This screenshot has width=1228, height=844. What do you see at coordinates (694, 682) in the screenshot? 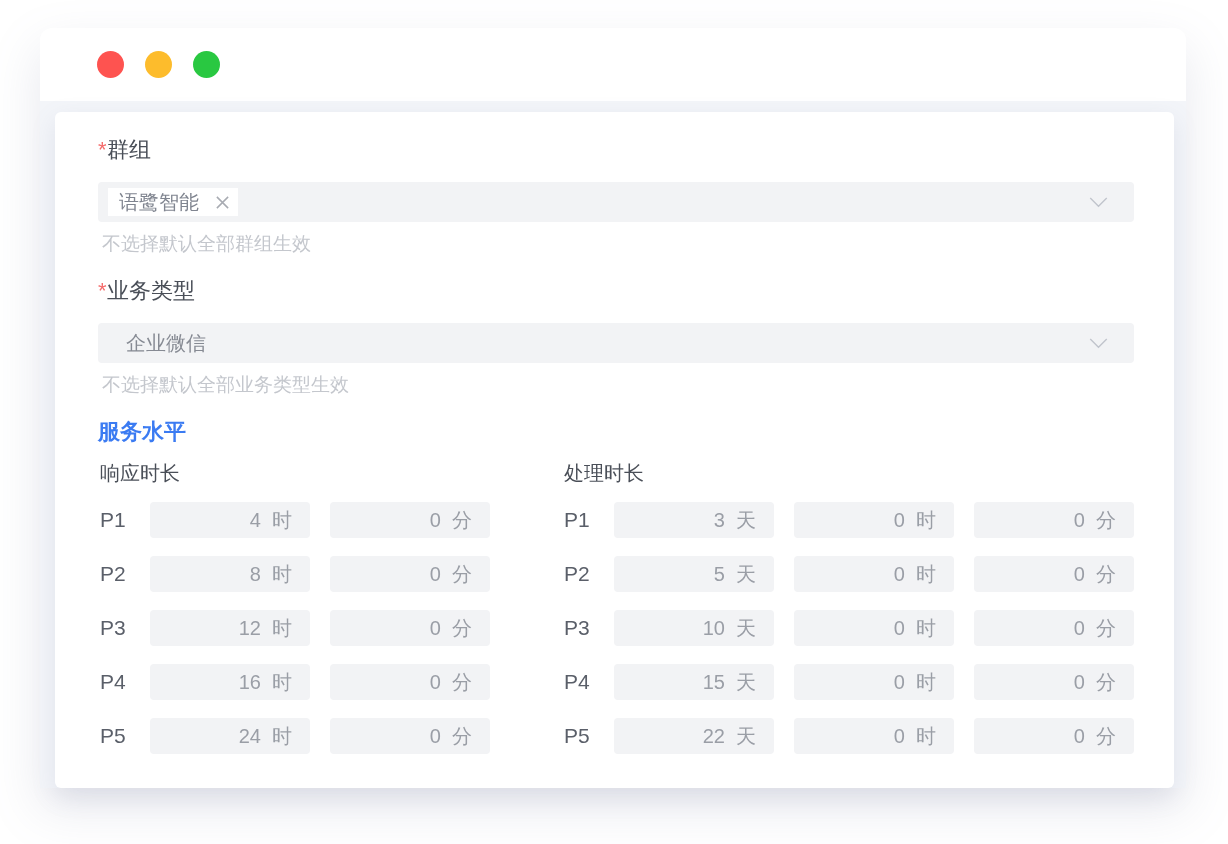
I see `duration-field: 15 天` at bounding box center [694, 682].